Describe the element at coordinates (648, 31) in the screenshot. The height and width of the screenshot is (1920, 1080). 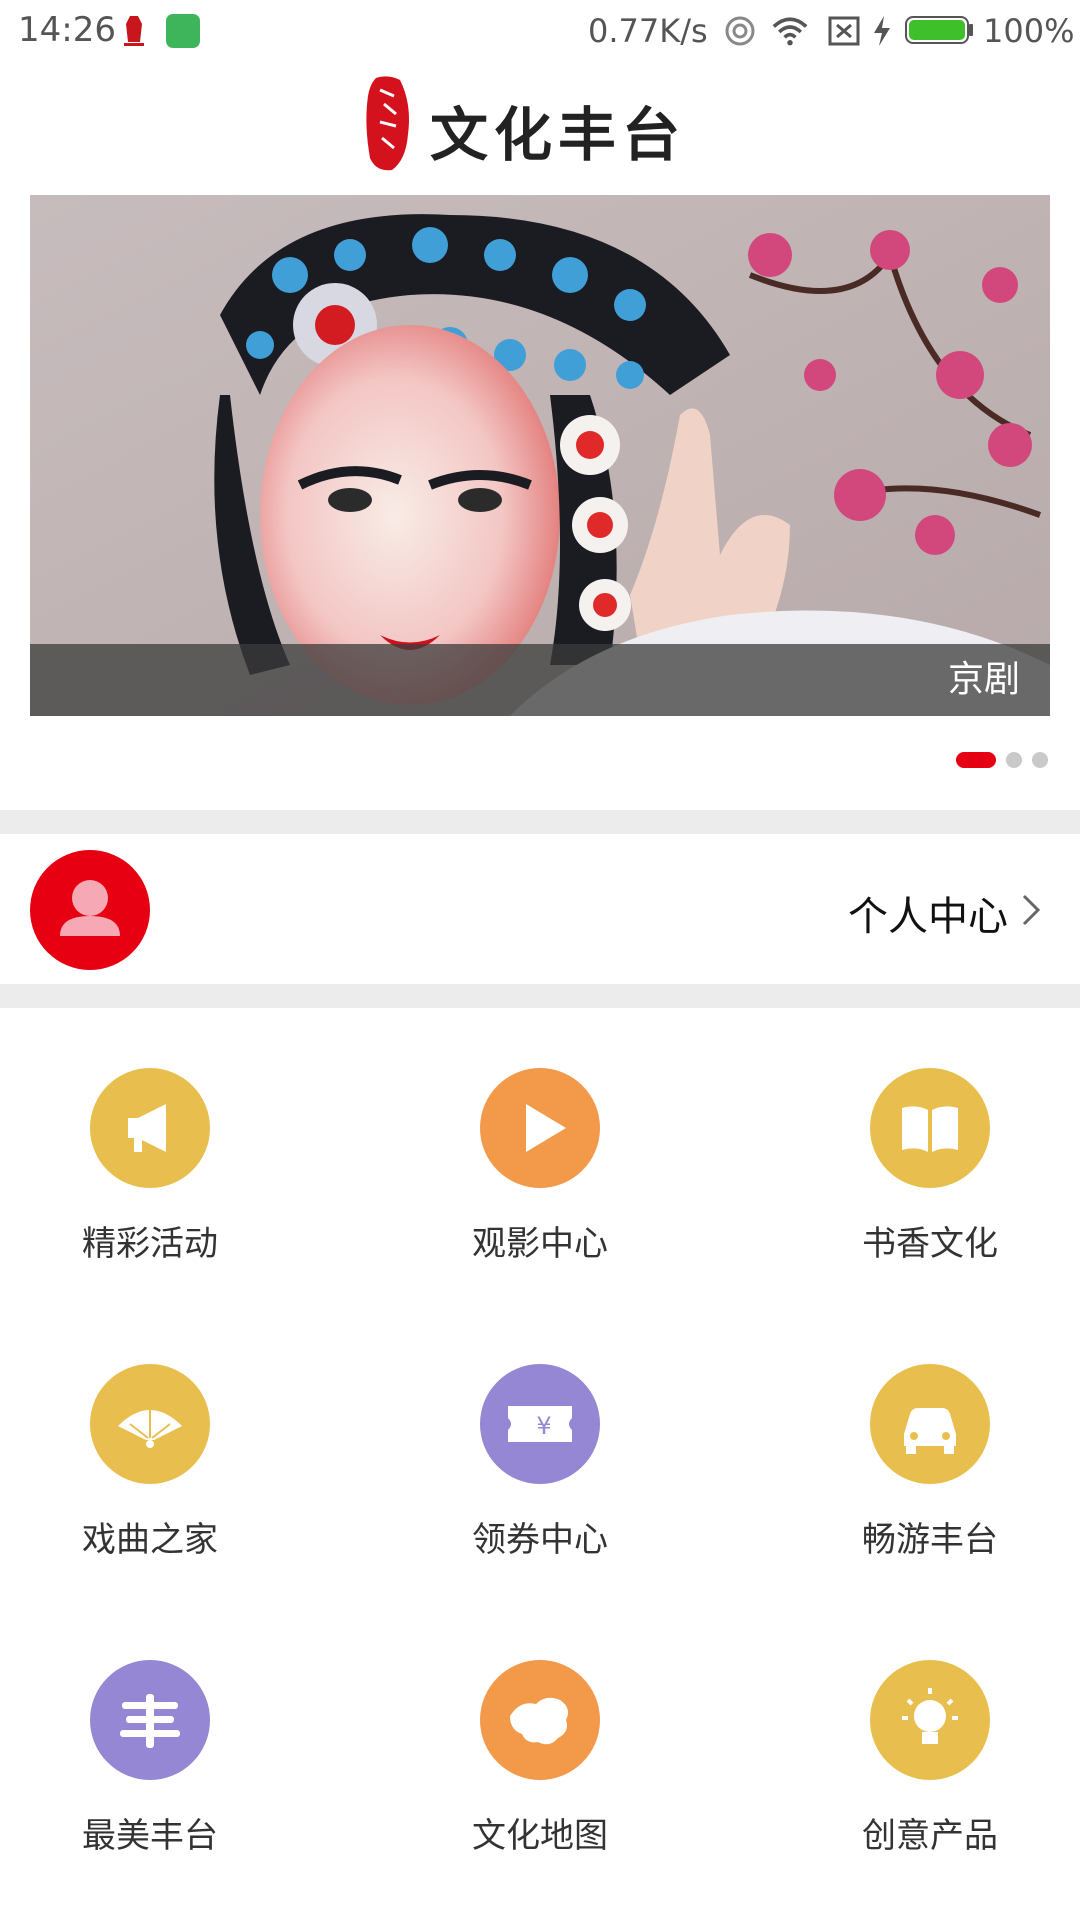
I see `network-speed: 0.77K/s` at that location.